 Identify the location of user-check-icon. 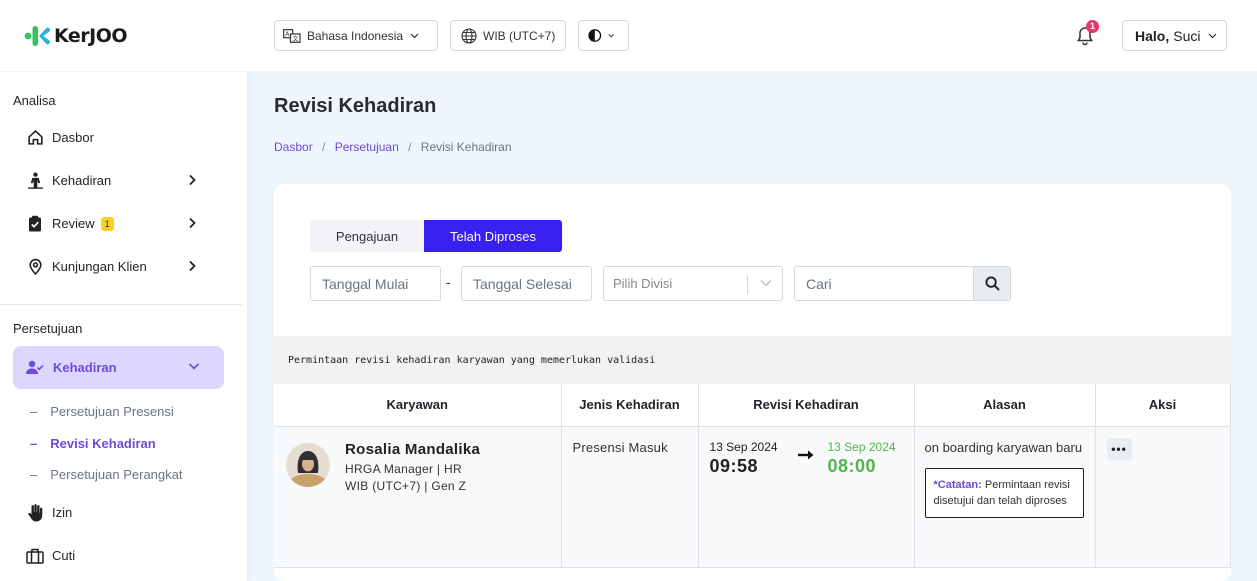
(35, 367).